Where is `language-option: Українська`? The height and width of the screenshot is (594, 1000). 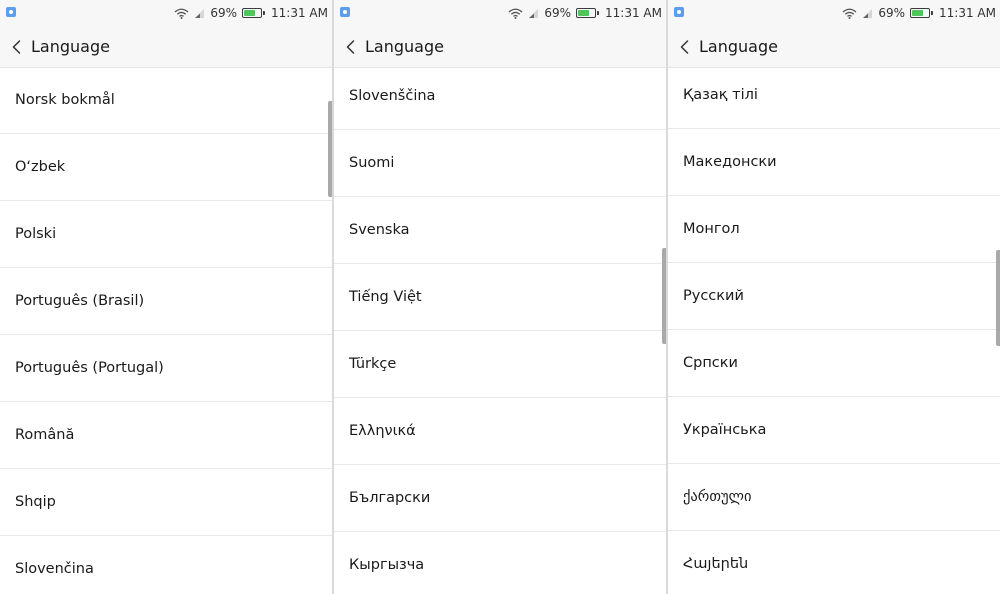 language-option: Українська is located at coordinates (834, 430).